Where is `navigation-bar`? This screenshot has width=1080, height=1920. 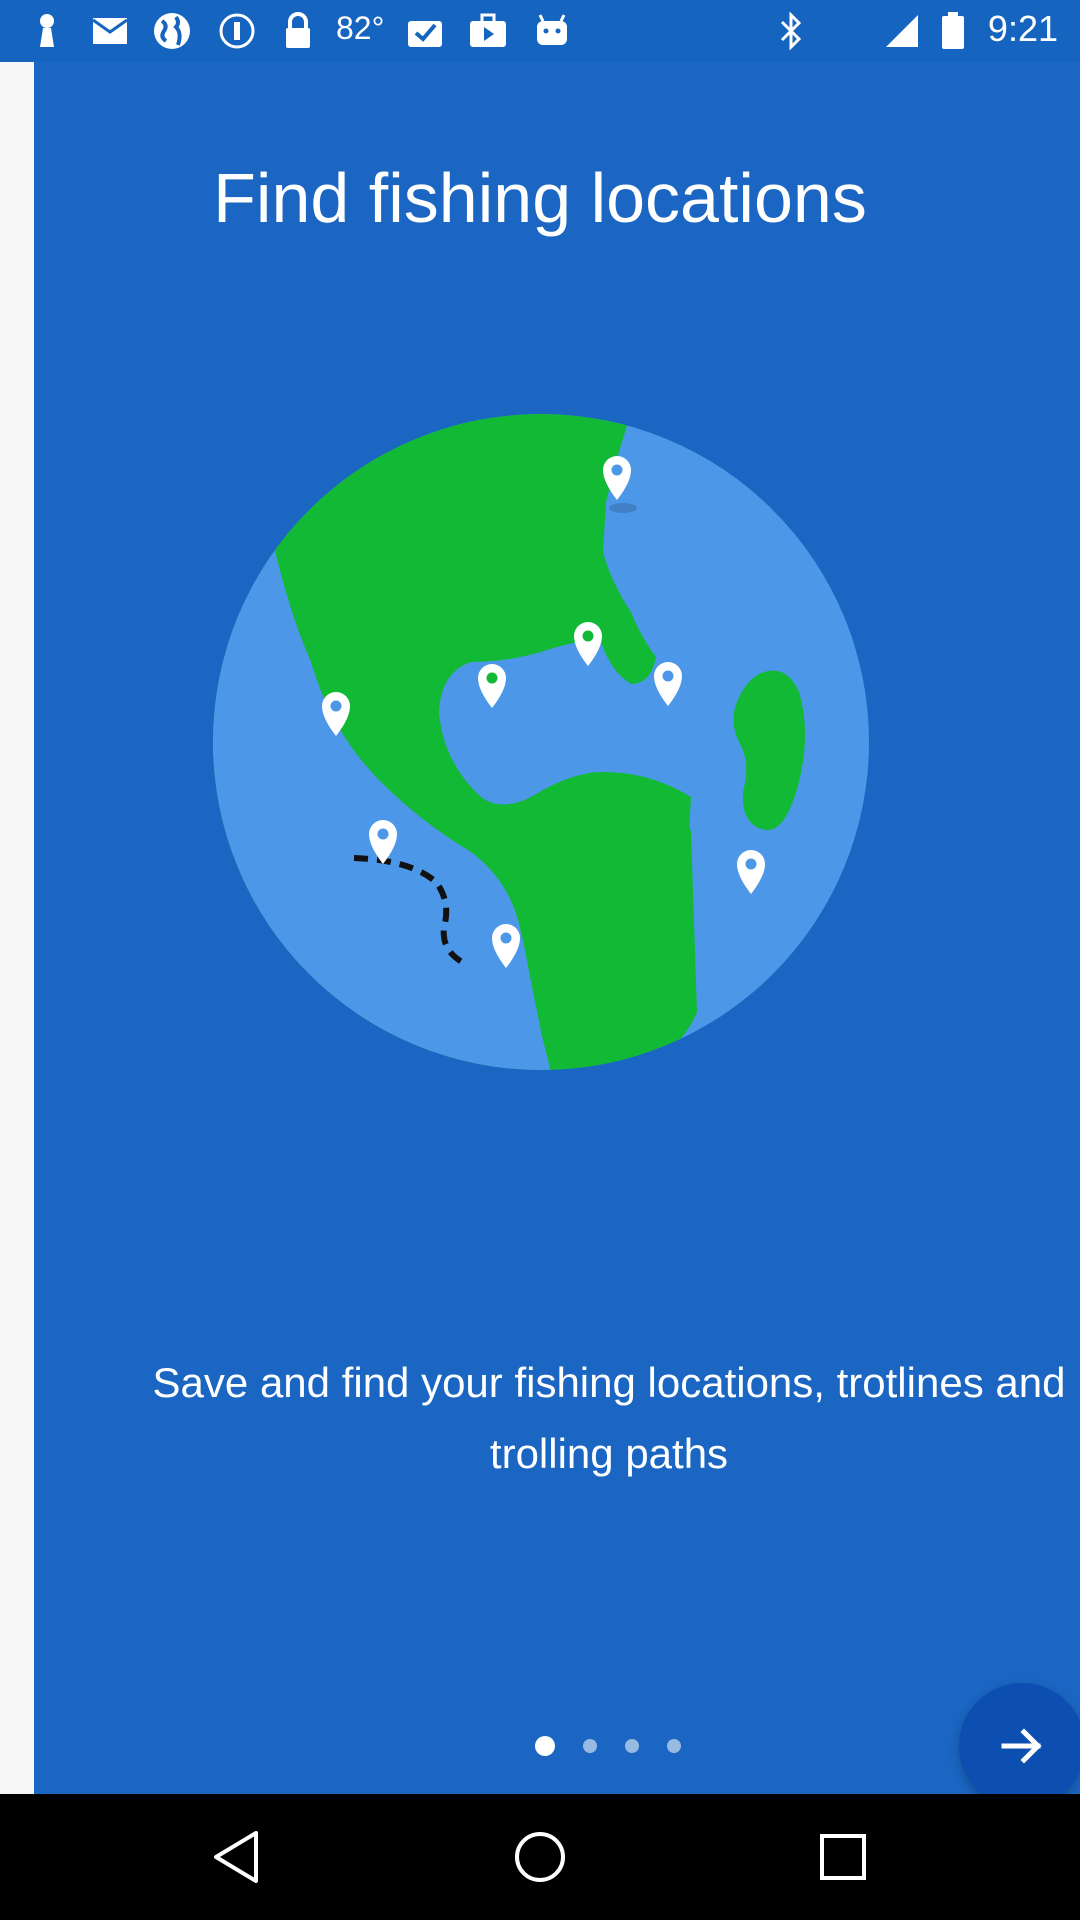
navigation-bar is located at coordinates (540, 1857).